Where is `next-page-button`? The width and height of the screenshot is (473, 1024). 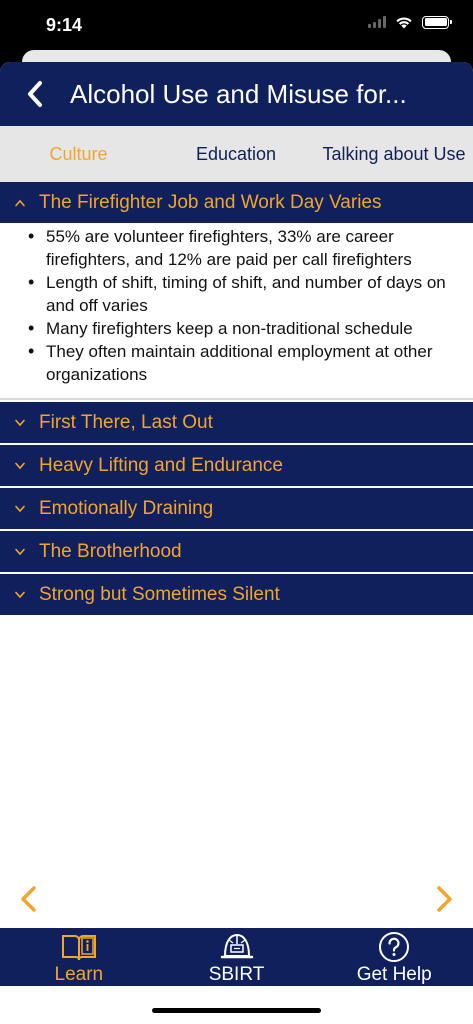
next-page-button is located at coordinates (444, 899).